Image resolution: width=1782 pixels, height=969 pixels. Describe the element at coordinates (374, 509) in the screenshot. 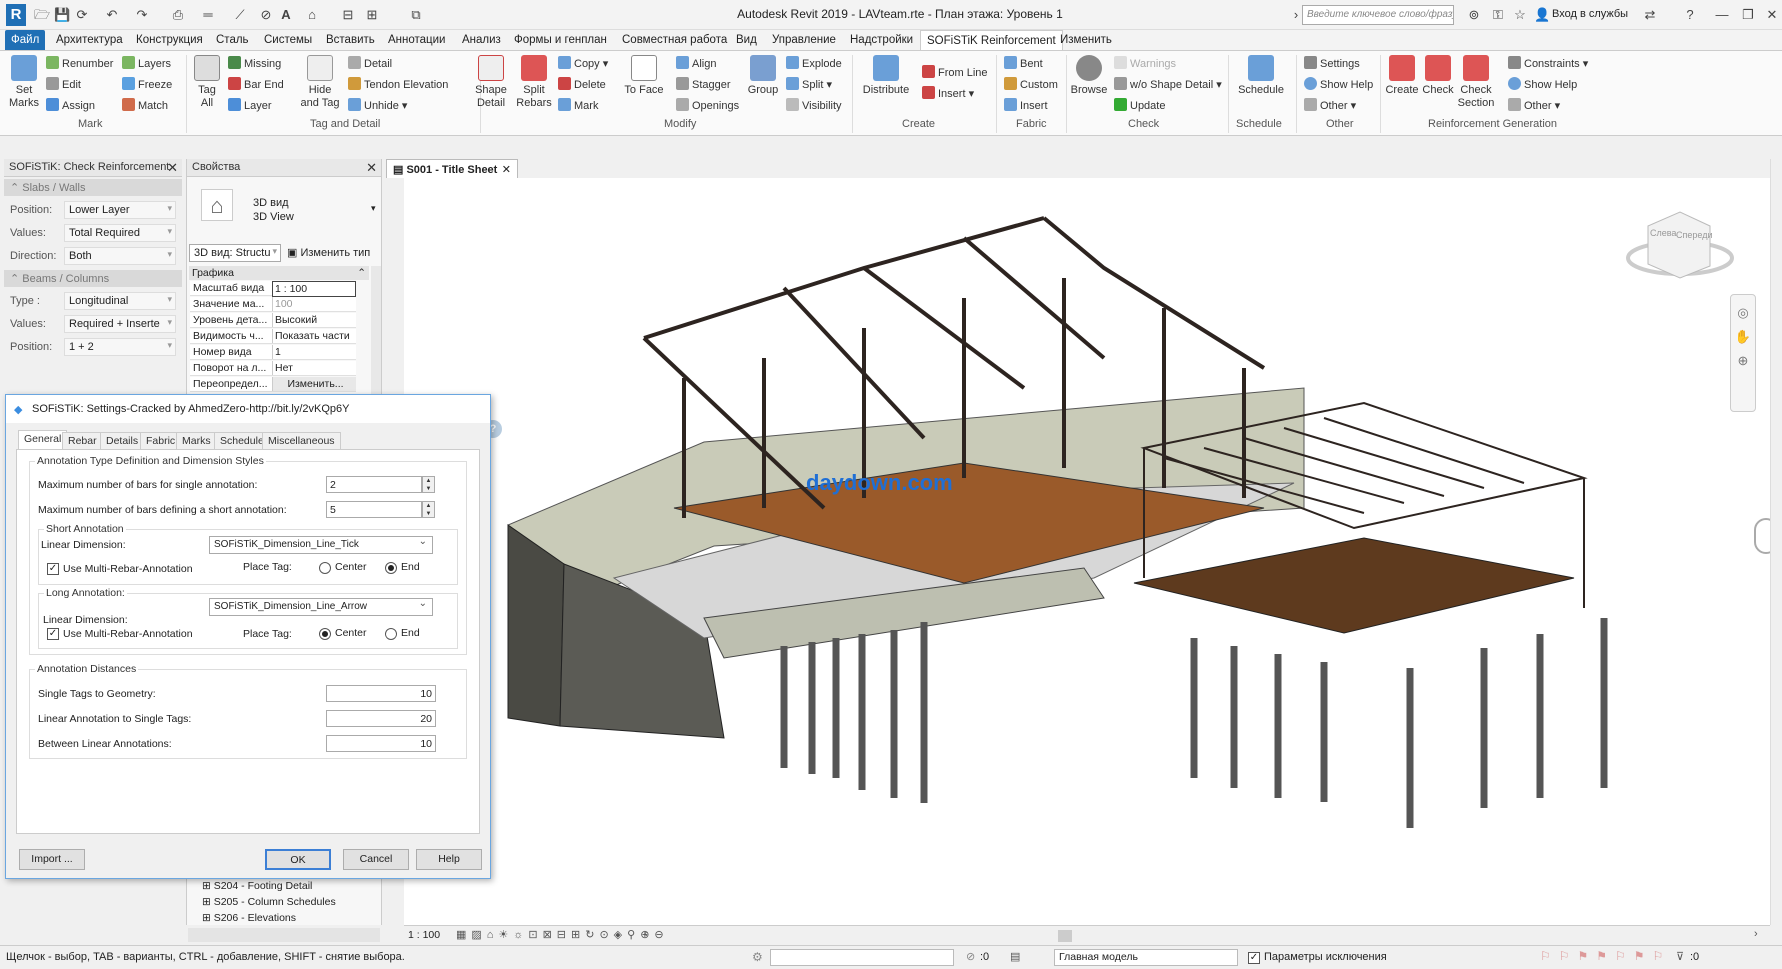

I see `max-short-input: 5` at that location.